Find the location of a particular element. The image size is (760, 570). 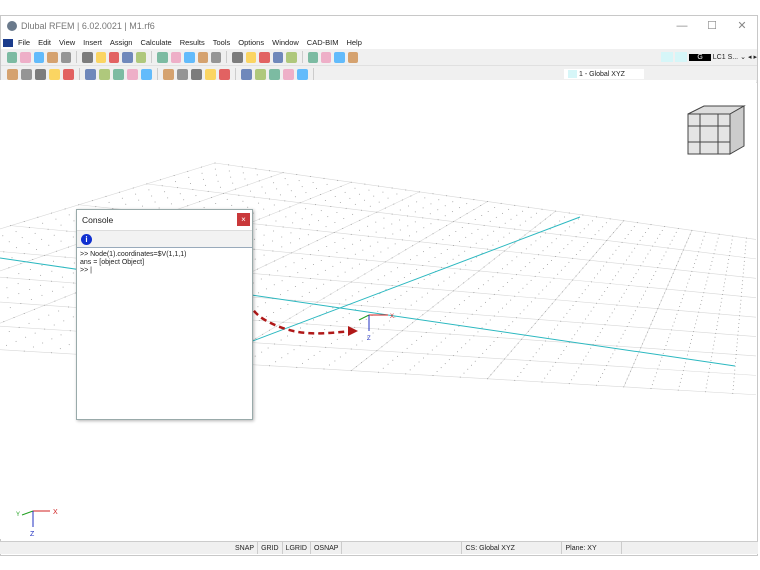

status-grid: GRID is located at coordinates (270, 548).